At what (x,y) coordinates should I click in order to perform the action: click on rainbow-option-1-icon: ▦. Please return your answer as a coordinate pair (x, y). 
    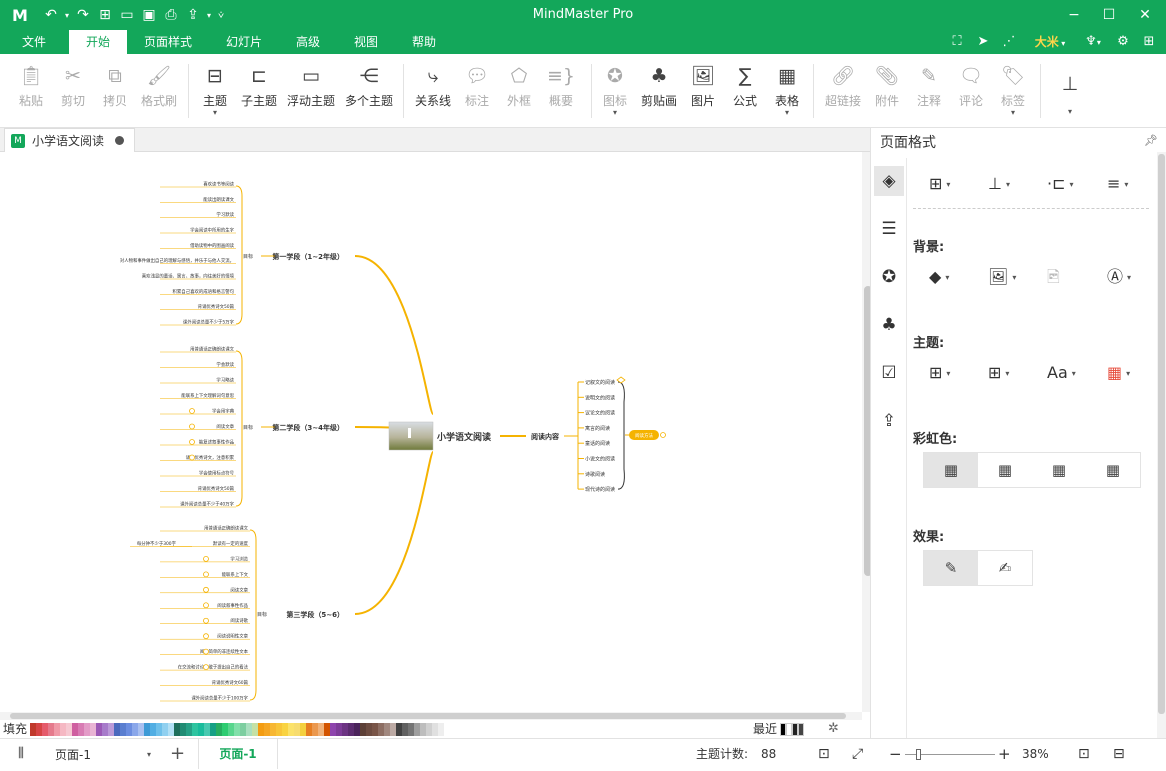
    Looking at the image, I should click on (951, 470).